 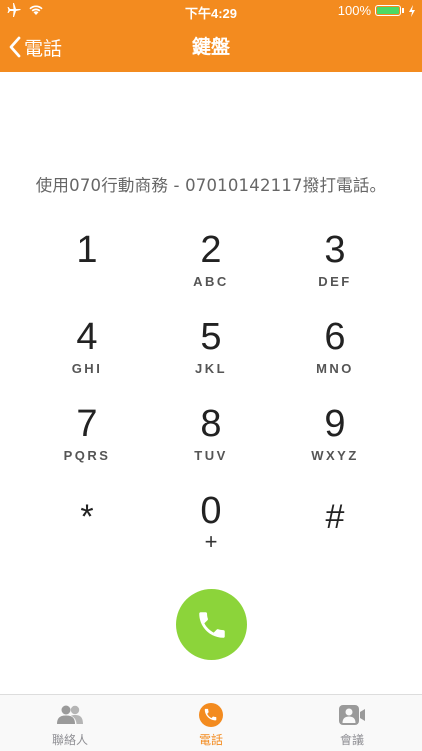 What do you see at coordinates (69, 740) in the screenshot?
I see `tab-label: 聯絡人` at bounding box center [69, 740].